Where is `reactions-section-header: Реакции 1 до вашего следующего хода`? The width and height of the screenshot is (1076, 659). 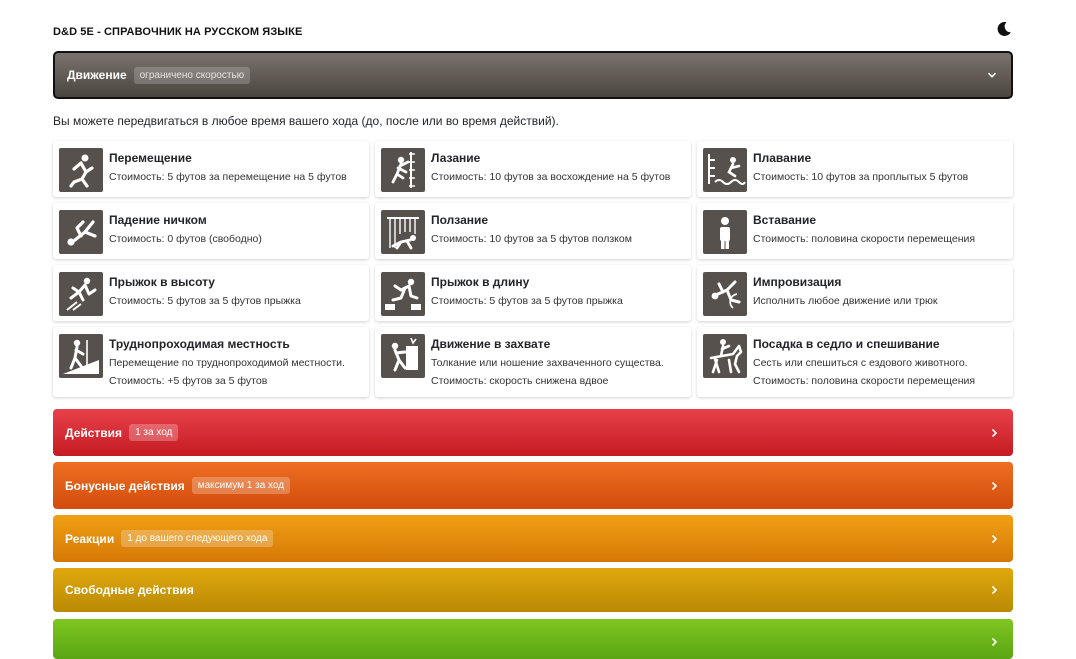 reactions-section-header: Реакции 1 до вашего следующего хода is located at coordinates (533, 538).